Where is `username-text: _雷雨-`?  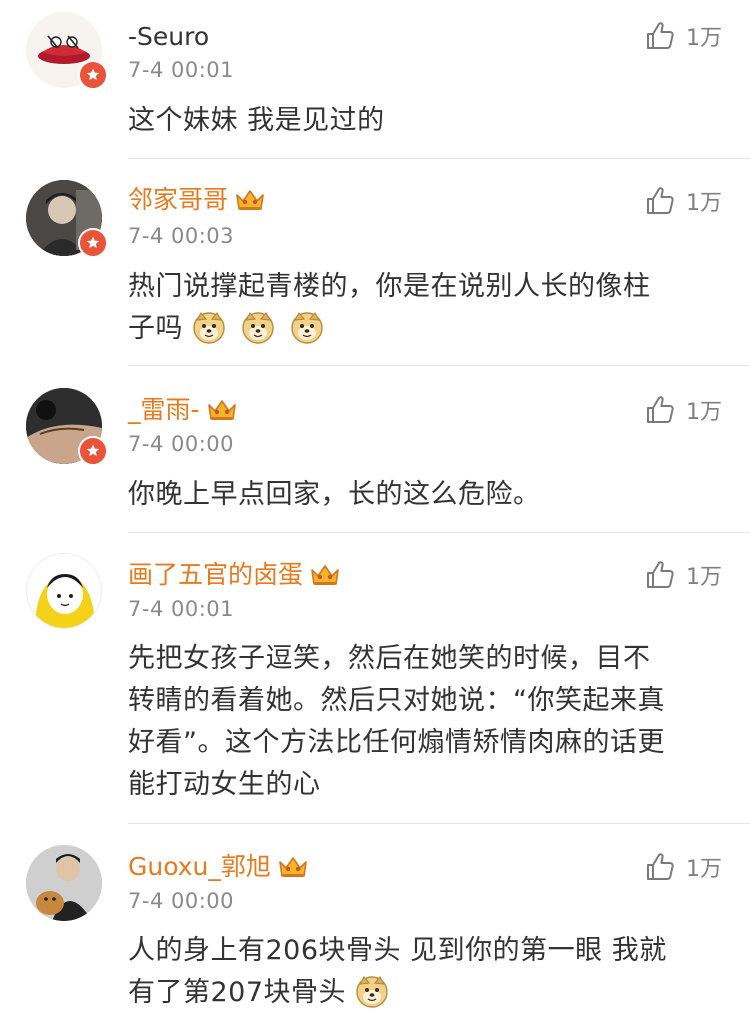 username-text: _雷雨- is located at coordinates (164, 410).